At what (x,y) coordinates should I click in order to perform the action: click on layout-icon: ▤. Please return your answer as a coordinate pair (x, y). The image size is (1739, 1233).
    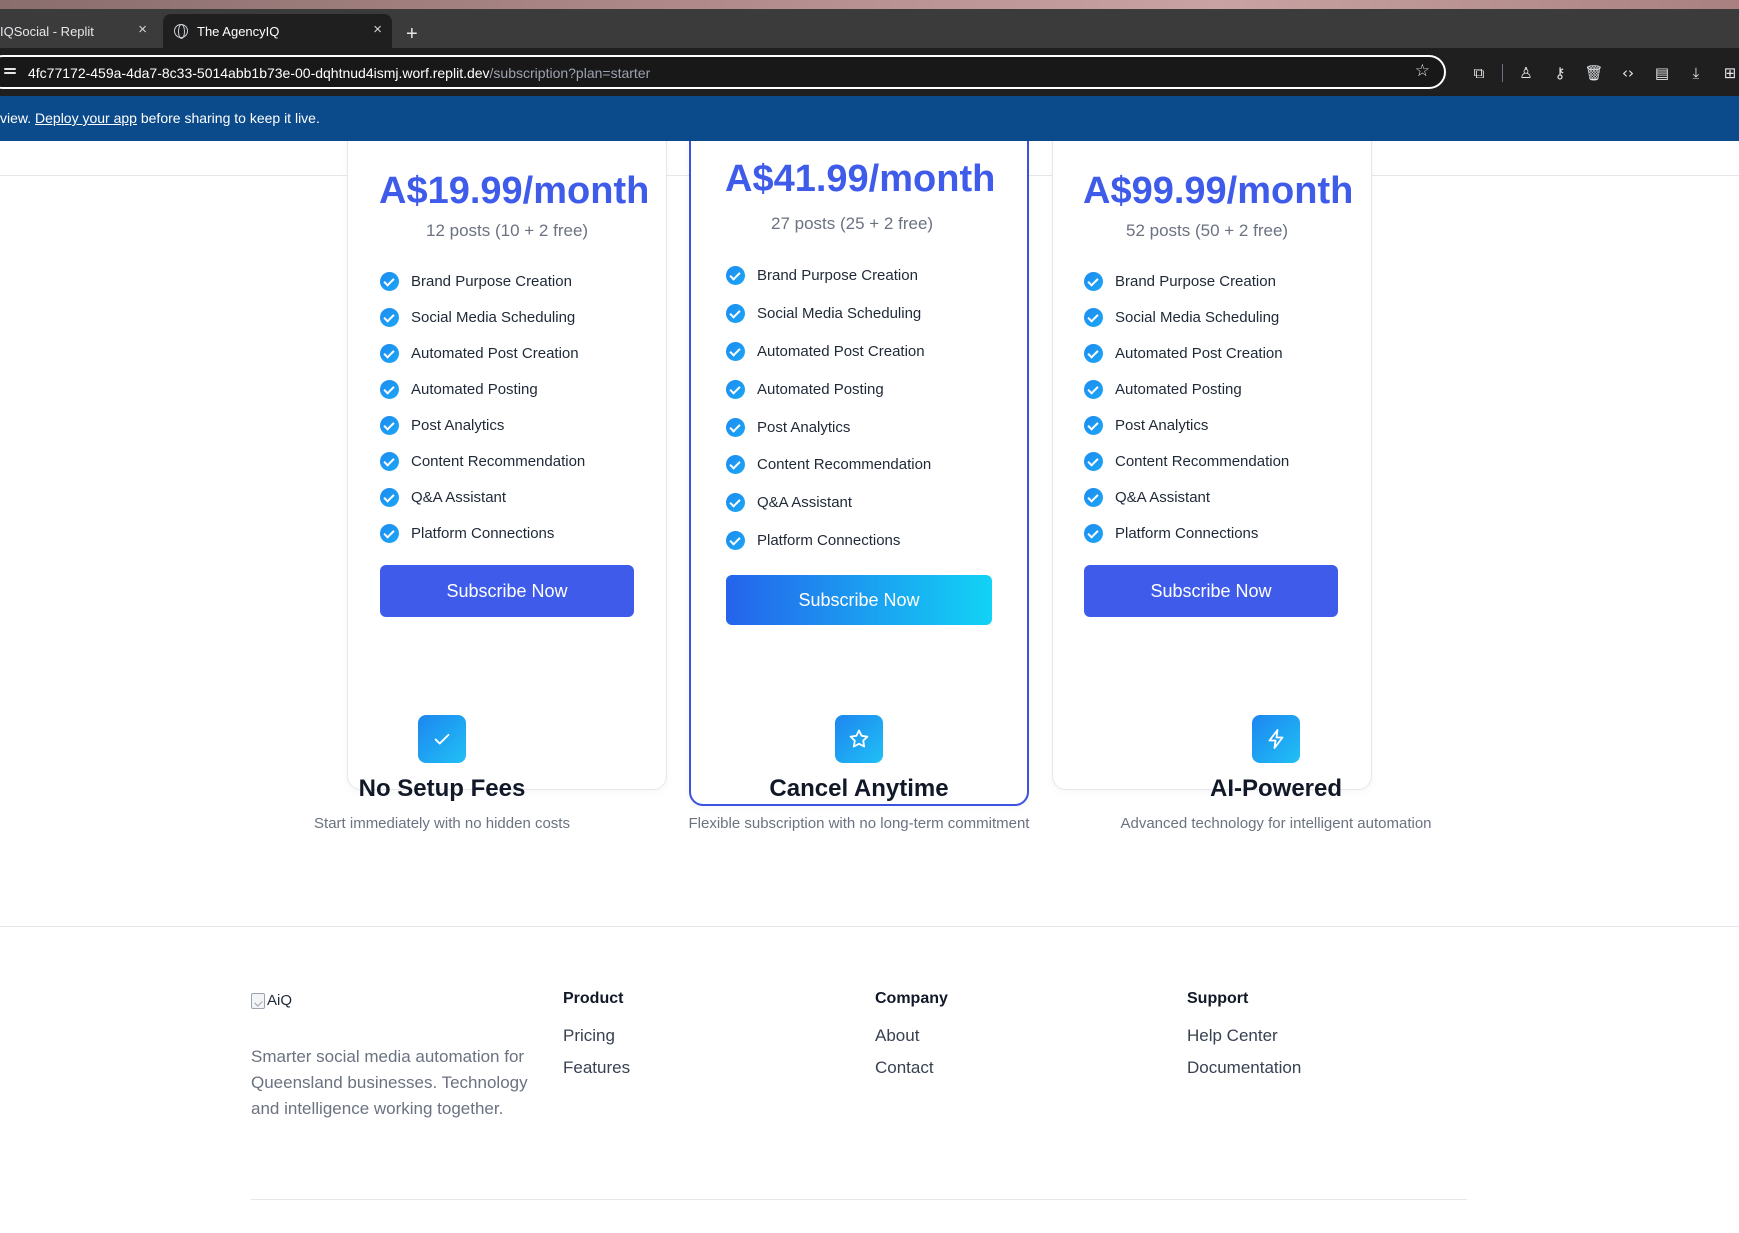
    Looking at the image, I should click on (1662, 73).